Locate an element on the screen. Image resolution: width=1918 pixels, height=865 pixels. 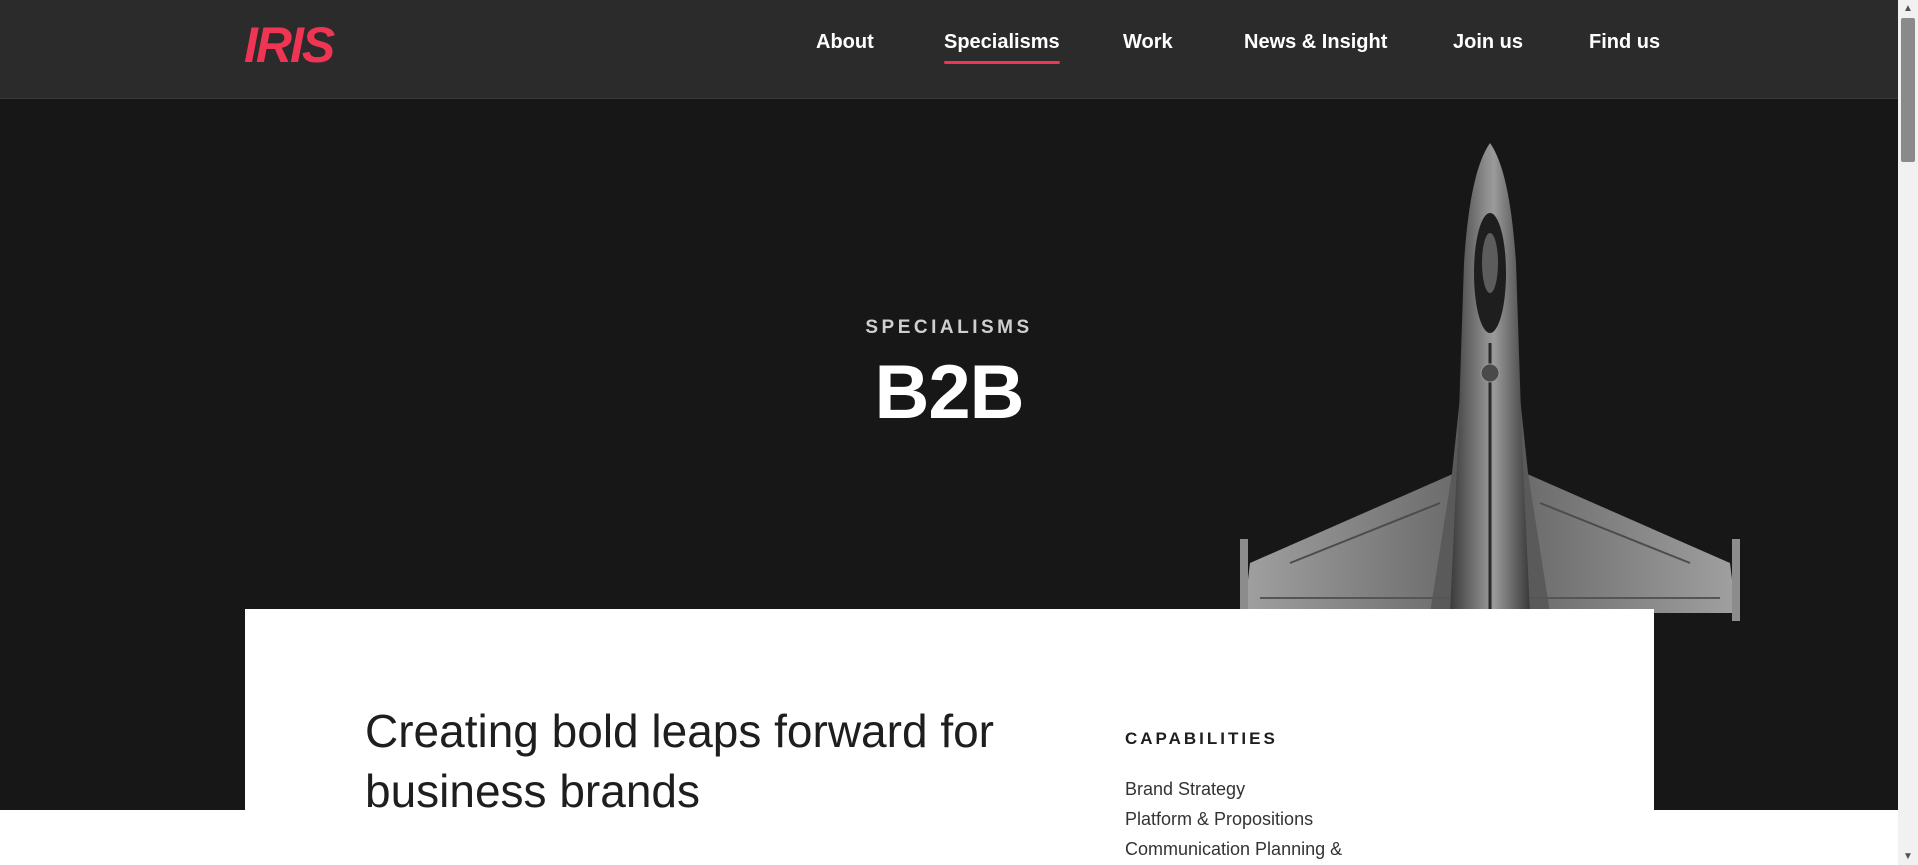
chevron-up-icon: ▲ is located at coordinates (1908, 8).